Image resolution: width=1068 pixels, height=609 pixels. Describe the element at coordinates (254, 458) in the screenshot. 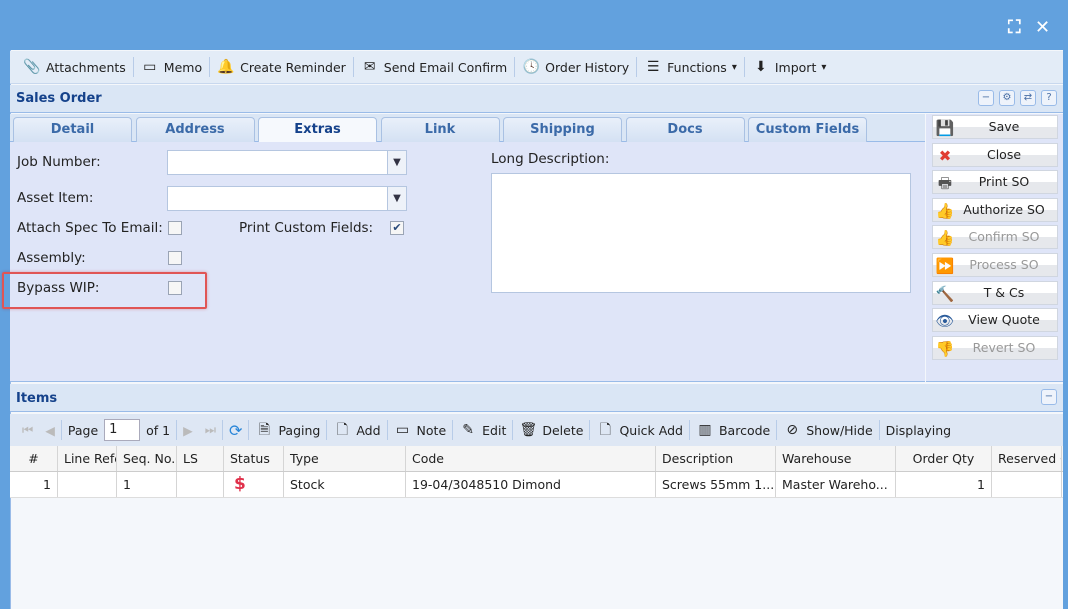

I see `column-header-status: Status` at that location.